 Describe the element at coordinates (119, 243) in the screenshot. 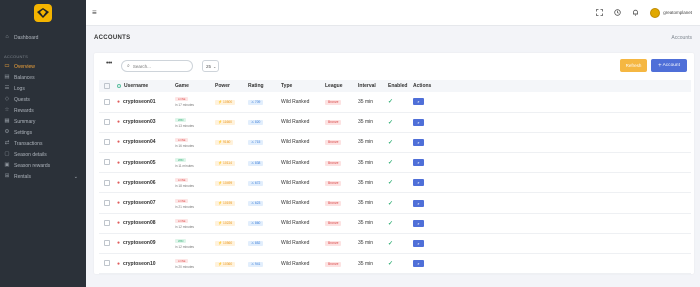

I see `user-icon: ●` at that location.